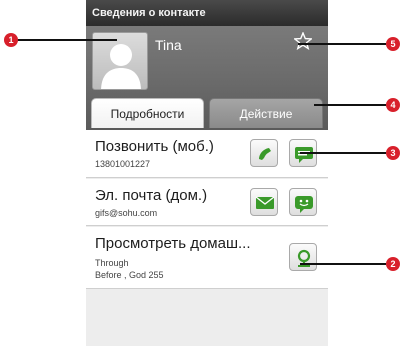  What do you see at coordinates (11, 40) in the screenshot?
I see `callout-badge-1: 1` at bounding box center [11, 40].